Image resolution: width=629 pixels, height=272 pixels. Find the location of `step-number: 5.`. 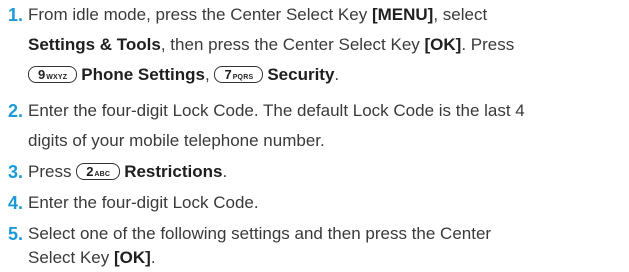

step-number: 5. is located at coordinates (16, 234).